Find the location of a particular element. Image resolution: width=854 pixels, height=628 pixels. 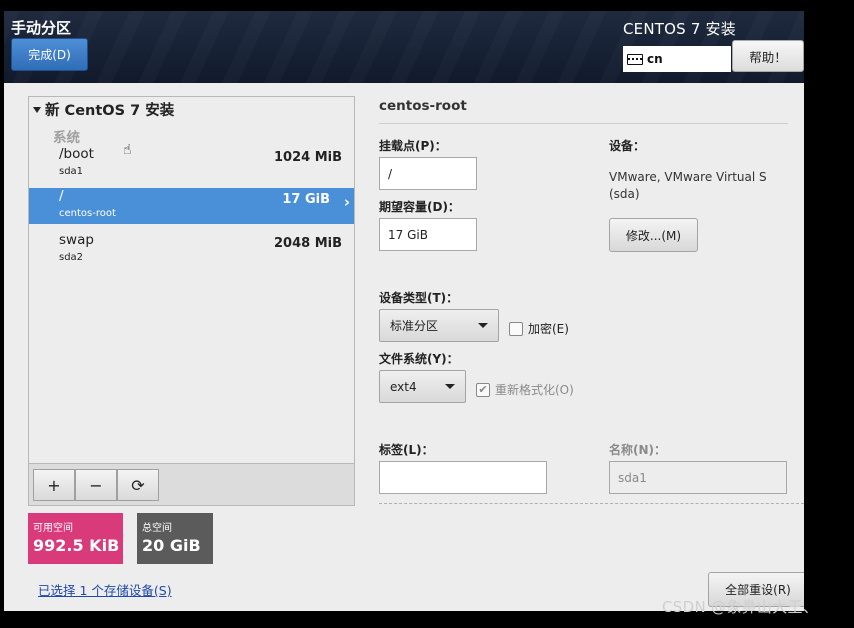

plus-icon: + is located at coordinates (54, 485).